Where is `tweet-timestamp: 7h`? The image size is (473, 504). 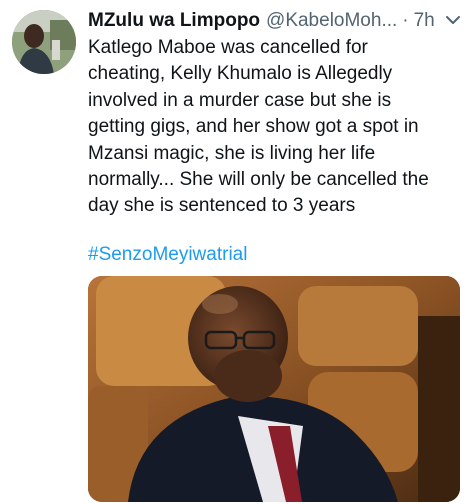 tweet-timestamp: 7h is located at coordinates (424, 21).